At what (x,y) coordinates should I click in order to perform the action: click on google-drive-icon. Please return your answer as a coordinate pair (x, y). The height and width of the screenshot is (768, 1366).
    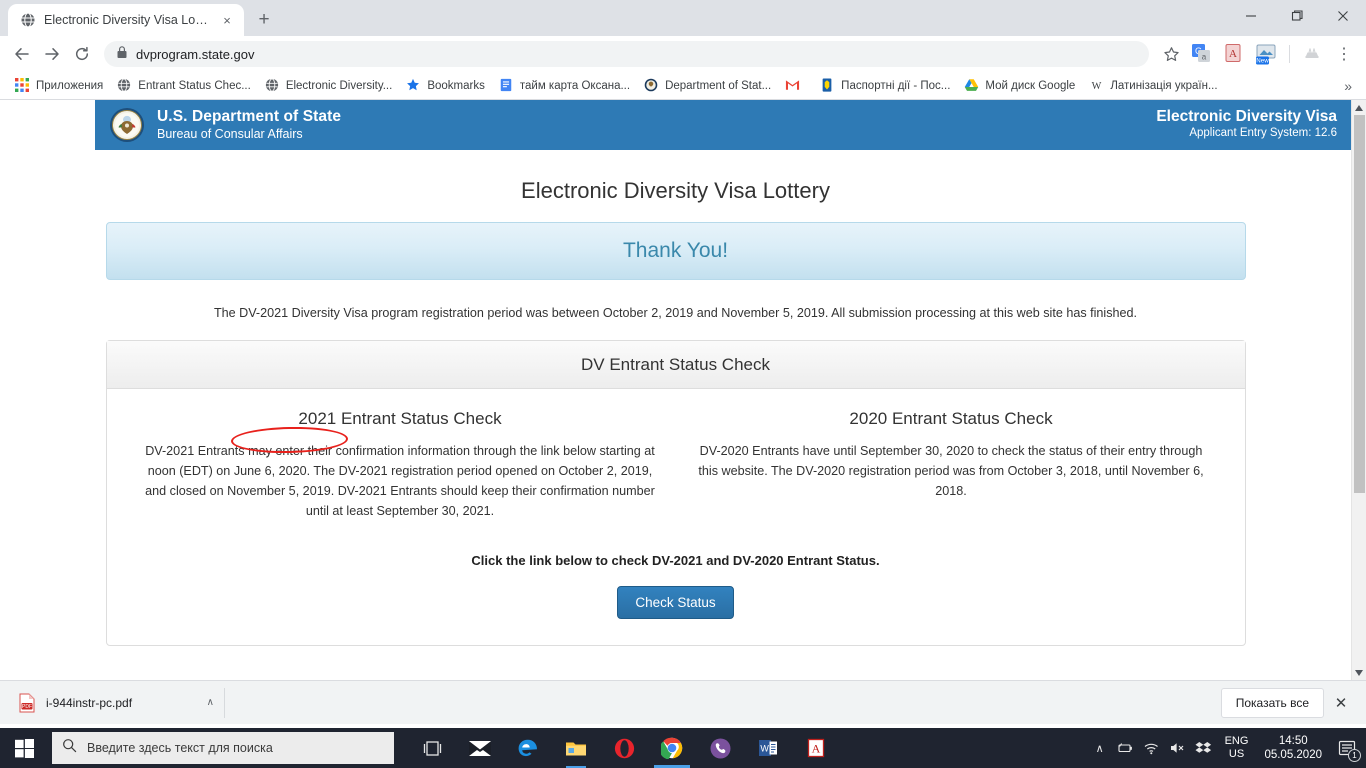
    Looking at the image, I should click on (971, 85).